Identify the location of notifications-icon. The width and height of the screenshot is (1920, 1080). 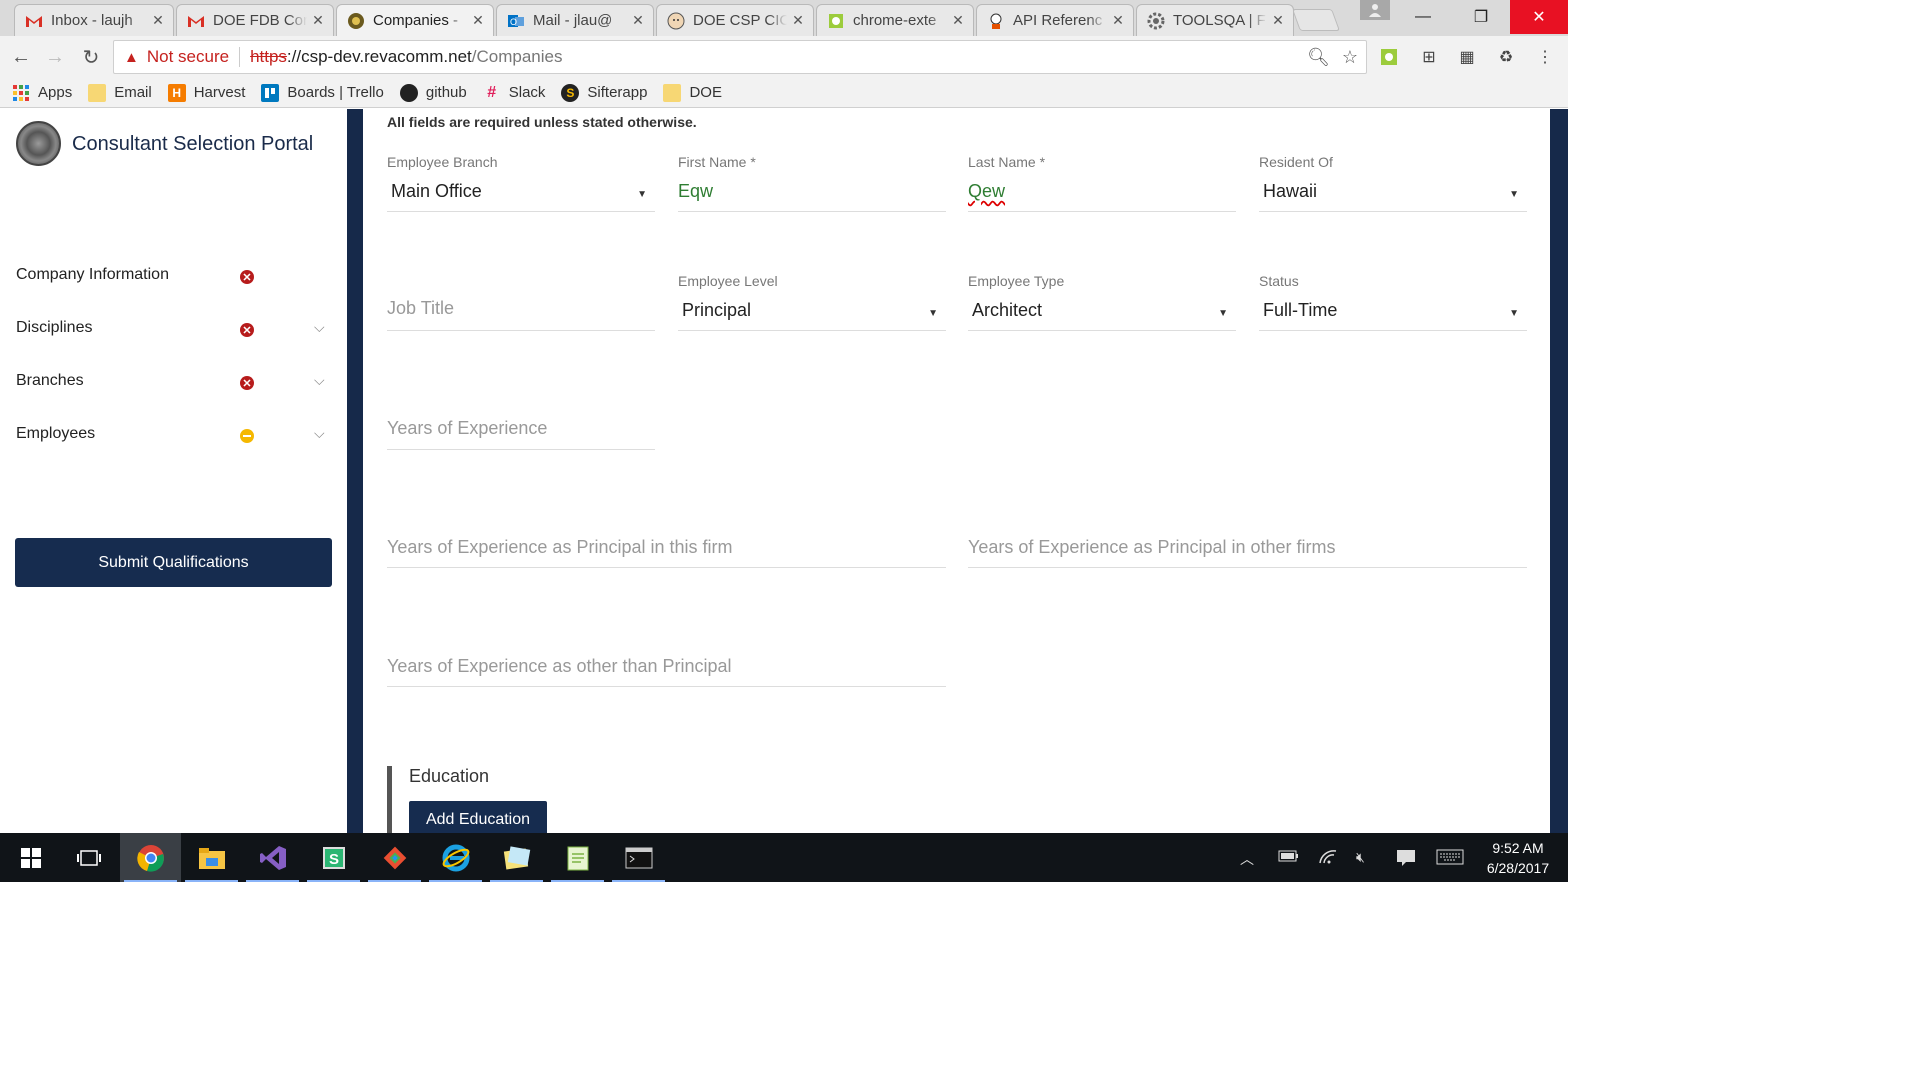
(1406, 859).